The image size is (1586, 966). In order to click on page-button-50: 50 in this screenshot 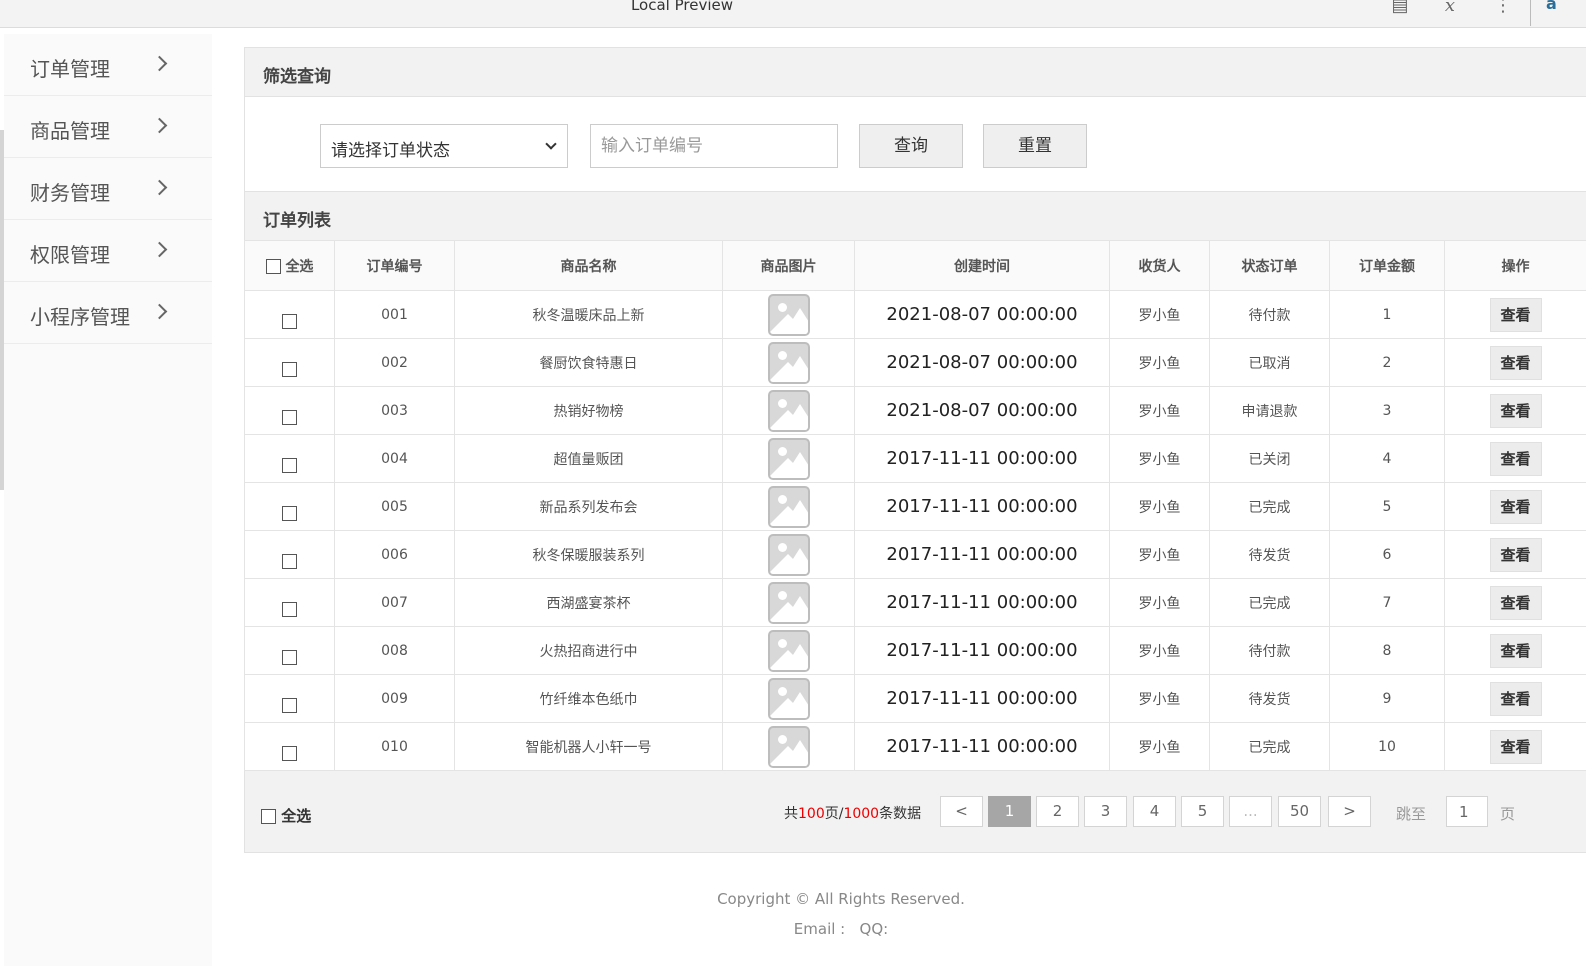, I will do `click(1299, 811)`.